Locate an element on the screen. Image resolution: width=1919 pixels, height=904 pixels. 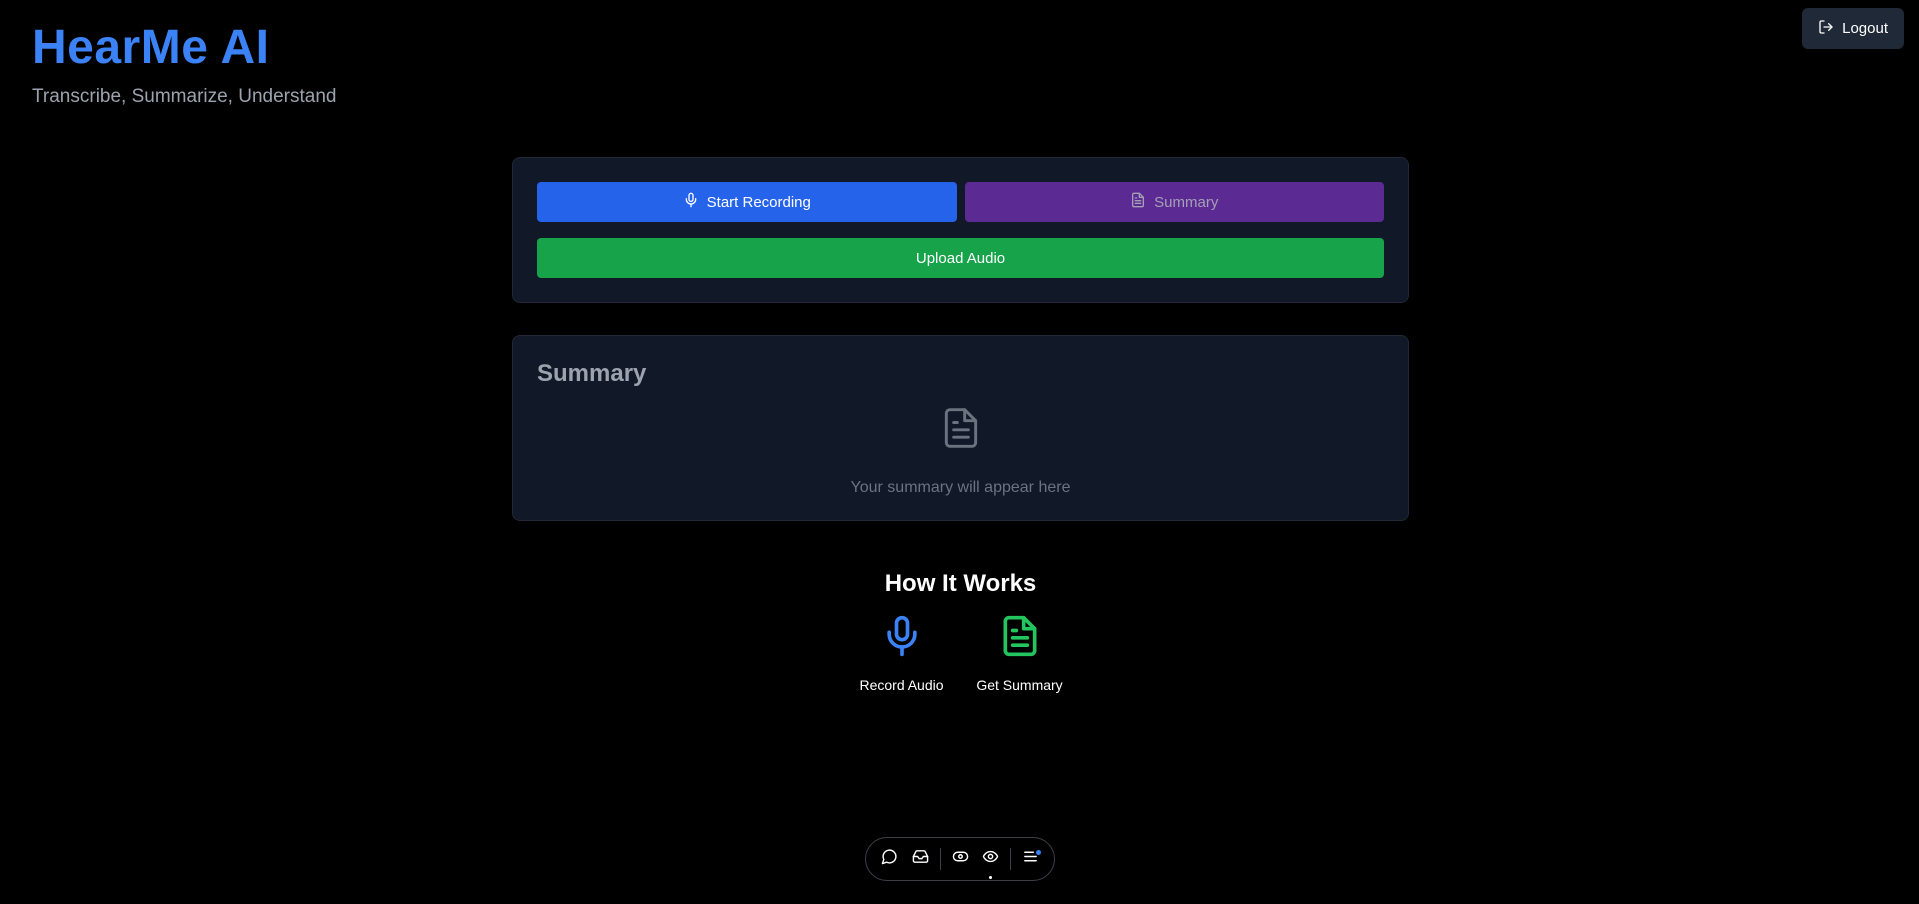
logout-button: Logout is located at coordinates (1853, 28).